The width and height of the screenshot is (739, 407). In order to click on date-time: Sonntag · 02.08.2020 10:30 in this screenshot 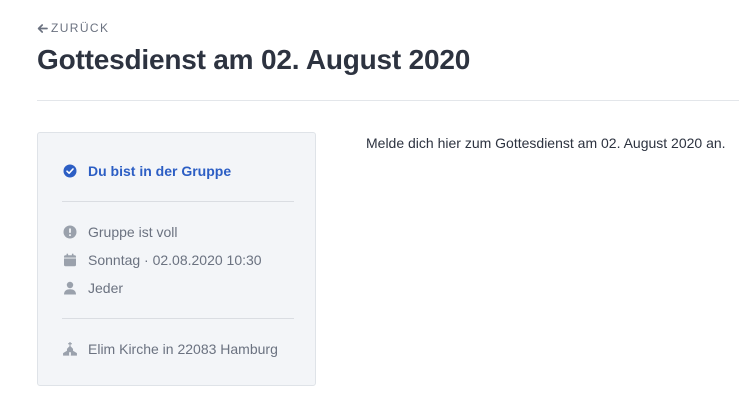, I will do `click(162, 260)`.